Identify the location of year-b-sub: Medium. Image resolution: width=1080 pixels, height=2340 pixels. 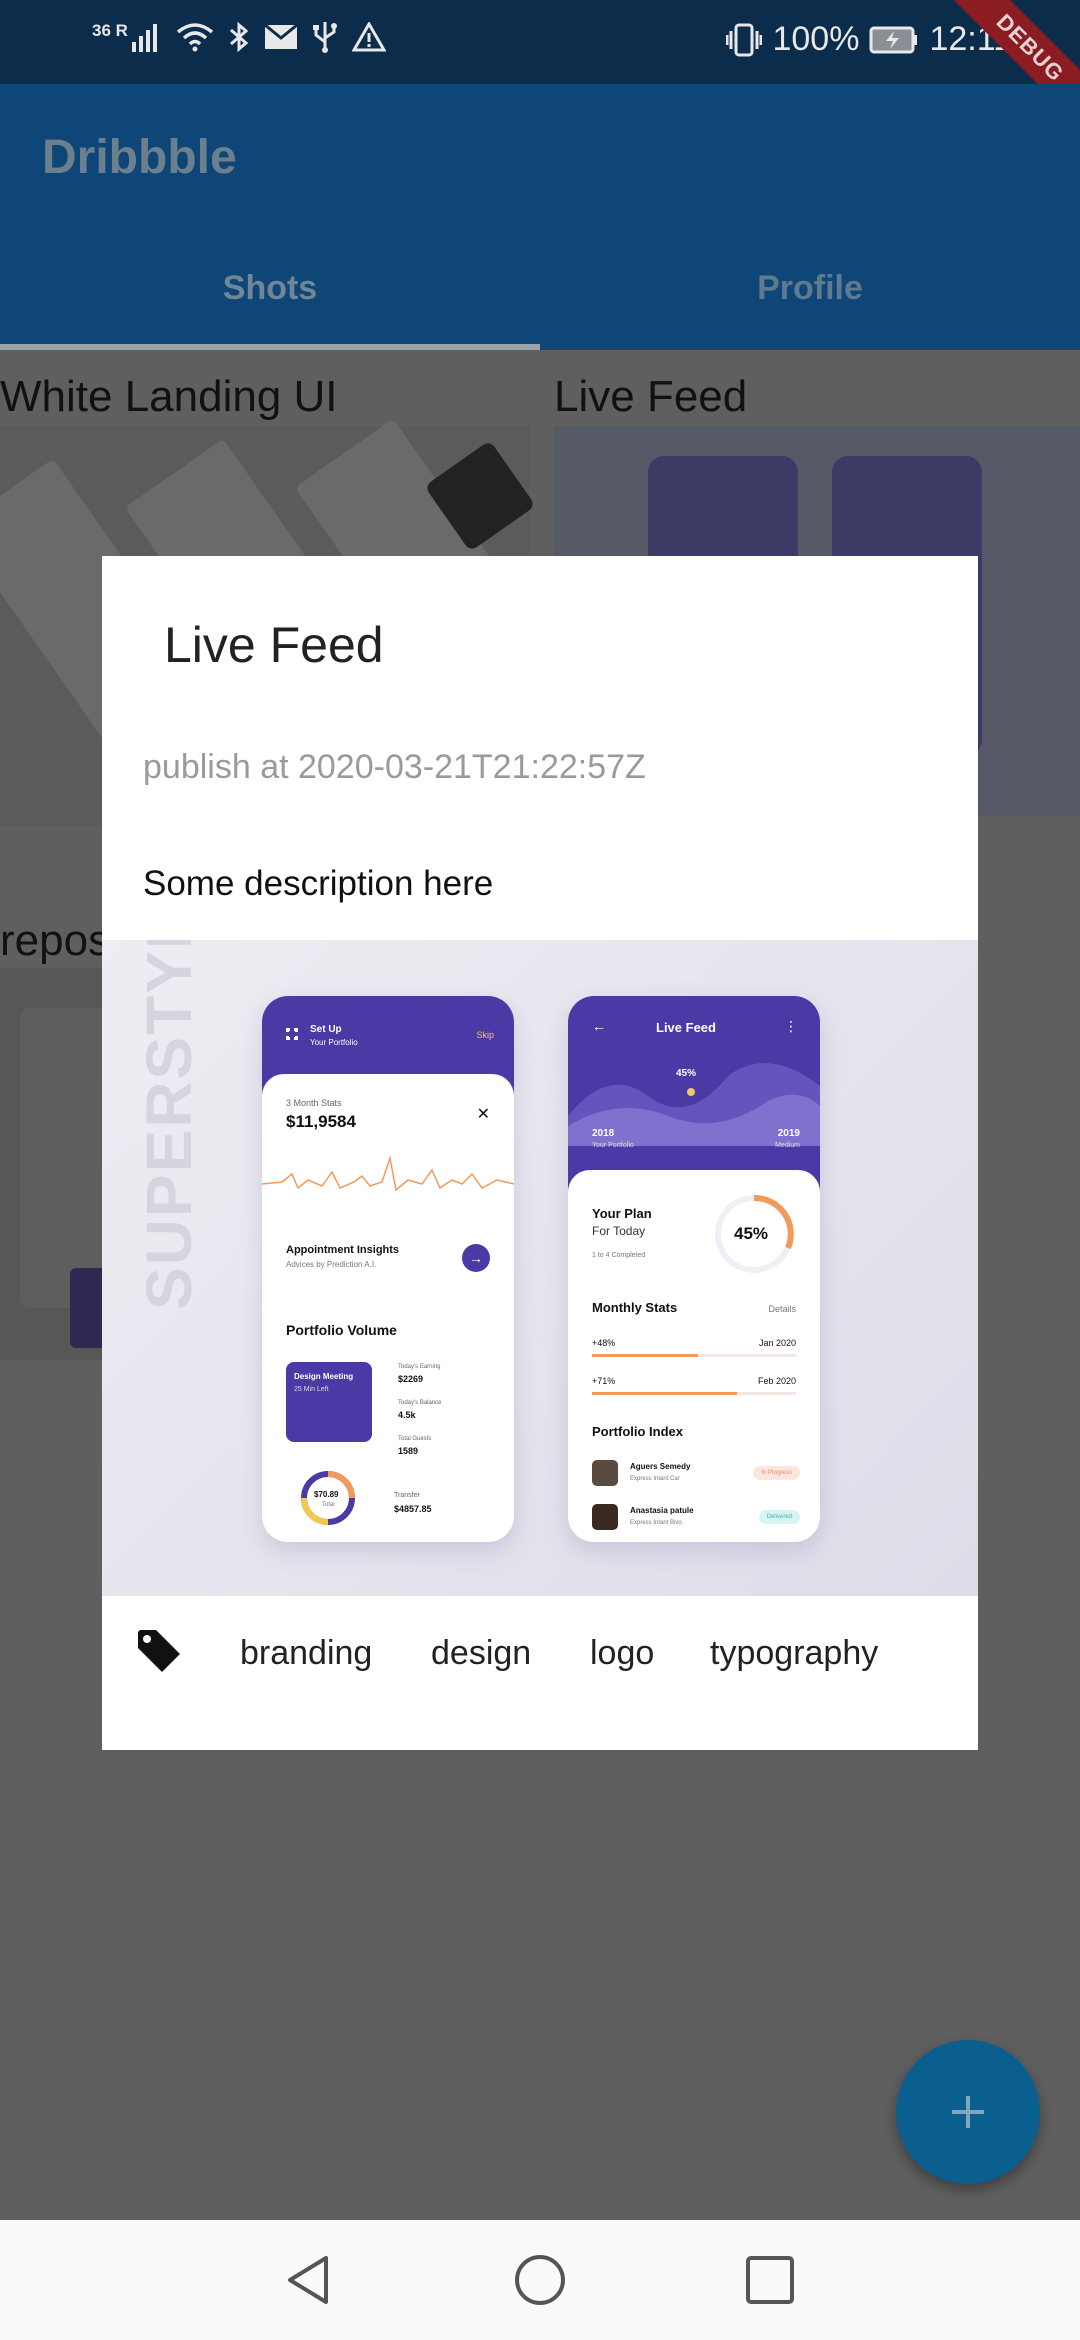
(787, 1145).